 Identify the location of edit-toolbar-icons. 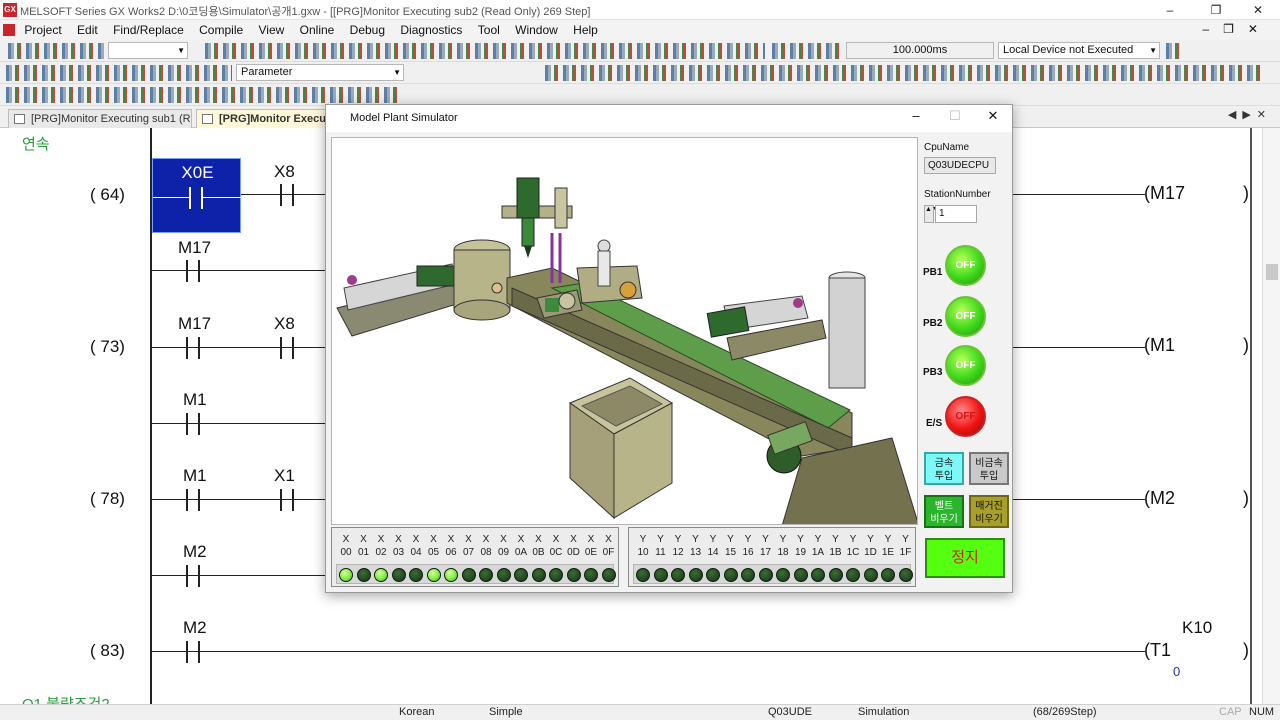
(485, 51).